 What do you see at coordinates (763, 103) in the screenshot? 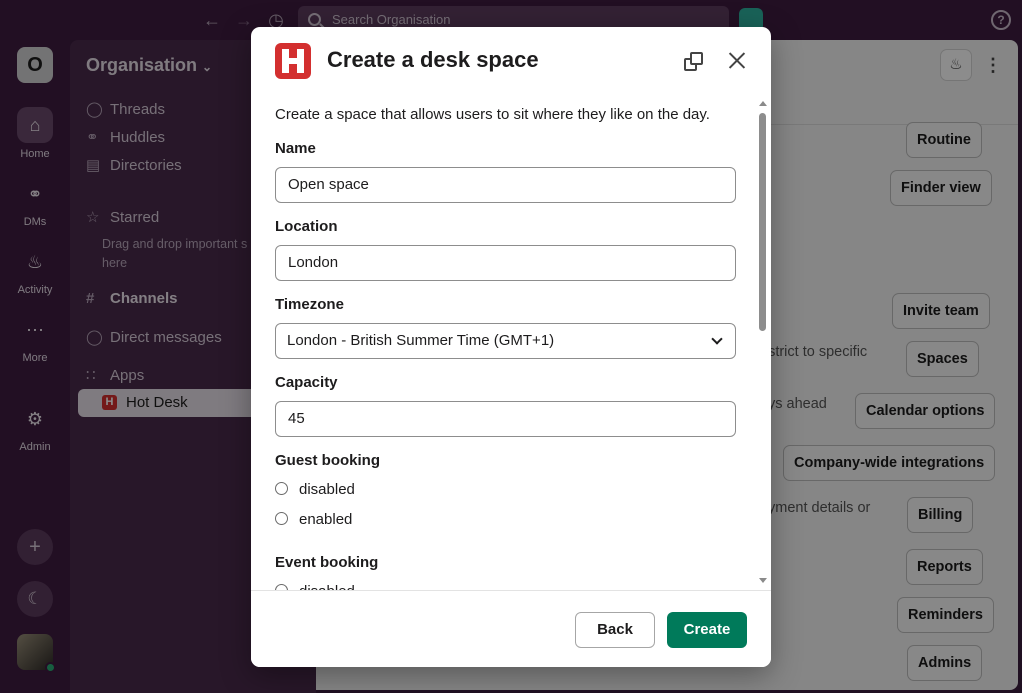
I see `scroll-up-arrow-icon` at bounding box center [763, 103].